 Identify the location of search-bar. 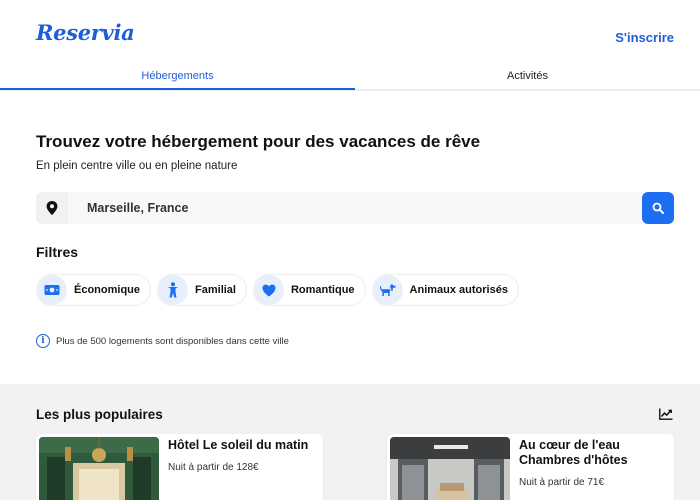
(355, 208).